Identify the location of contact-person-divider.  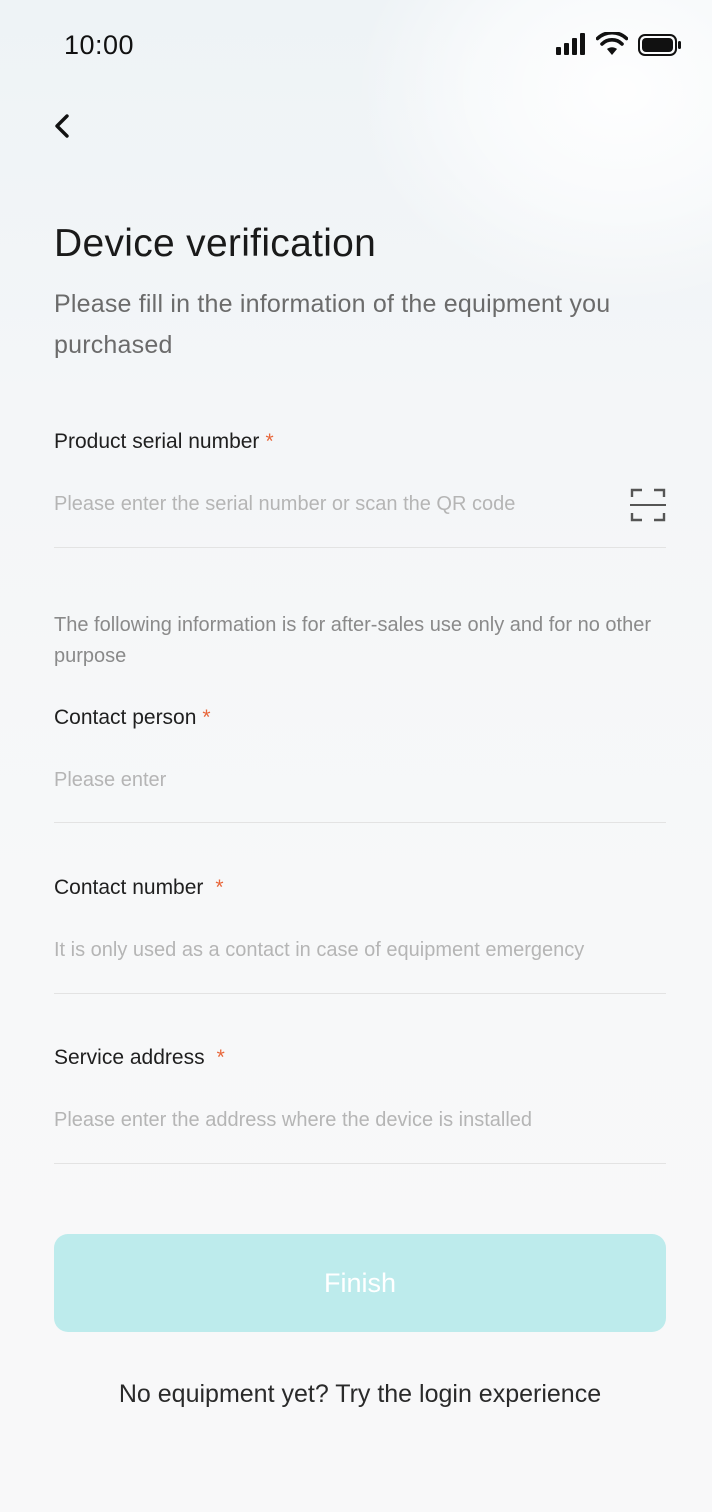
(360, 822).